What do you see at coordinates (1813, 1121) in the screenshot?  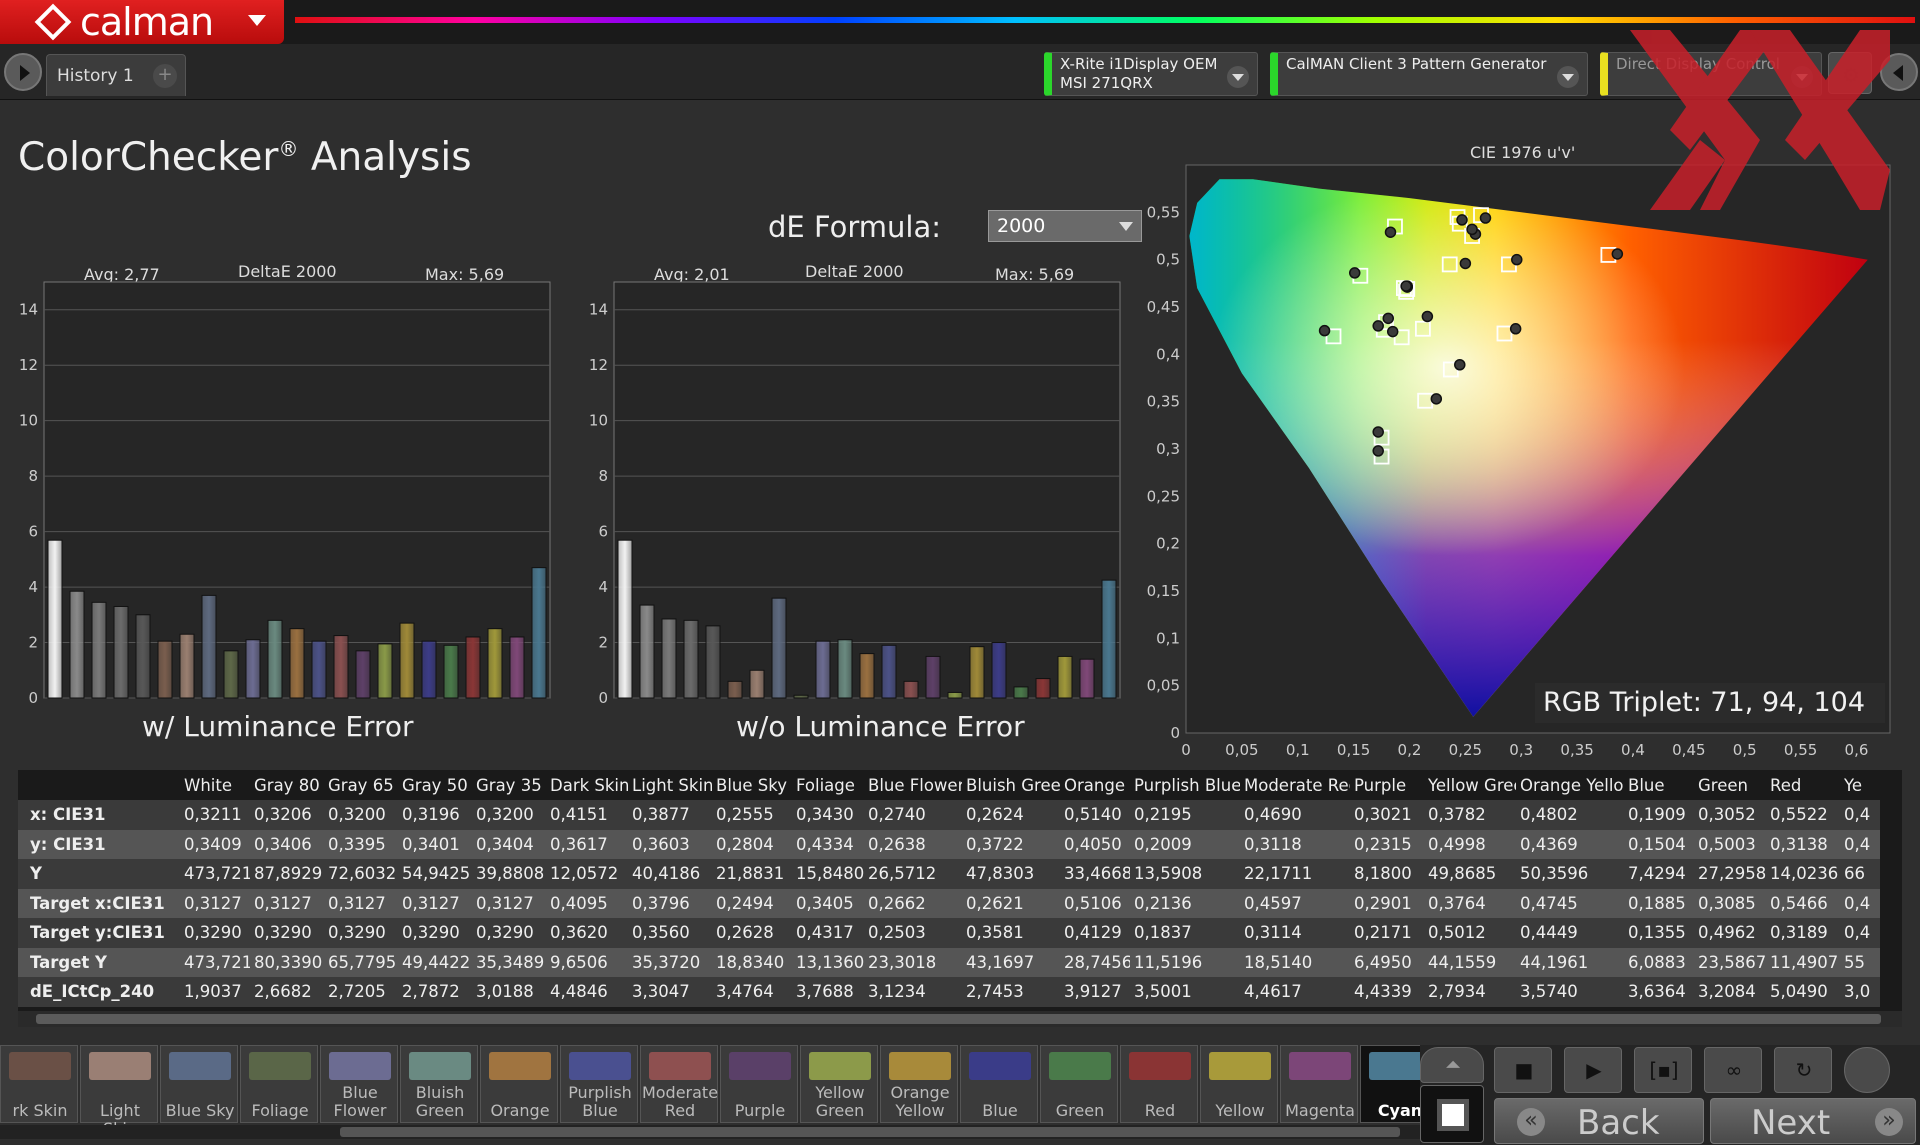 I see `next-button: Next »` at bounding box center [1813, 1121].